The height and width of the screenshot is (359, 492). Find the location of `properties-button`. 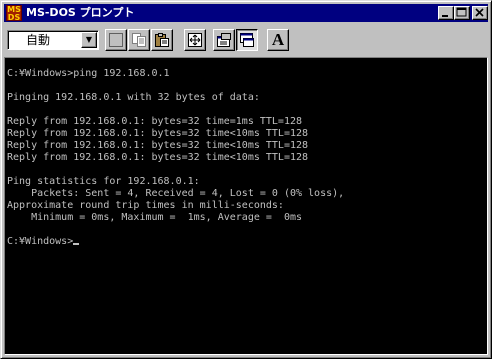

properties-button is located at coordinates (224, 40).